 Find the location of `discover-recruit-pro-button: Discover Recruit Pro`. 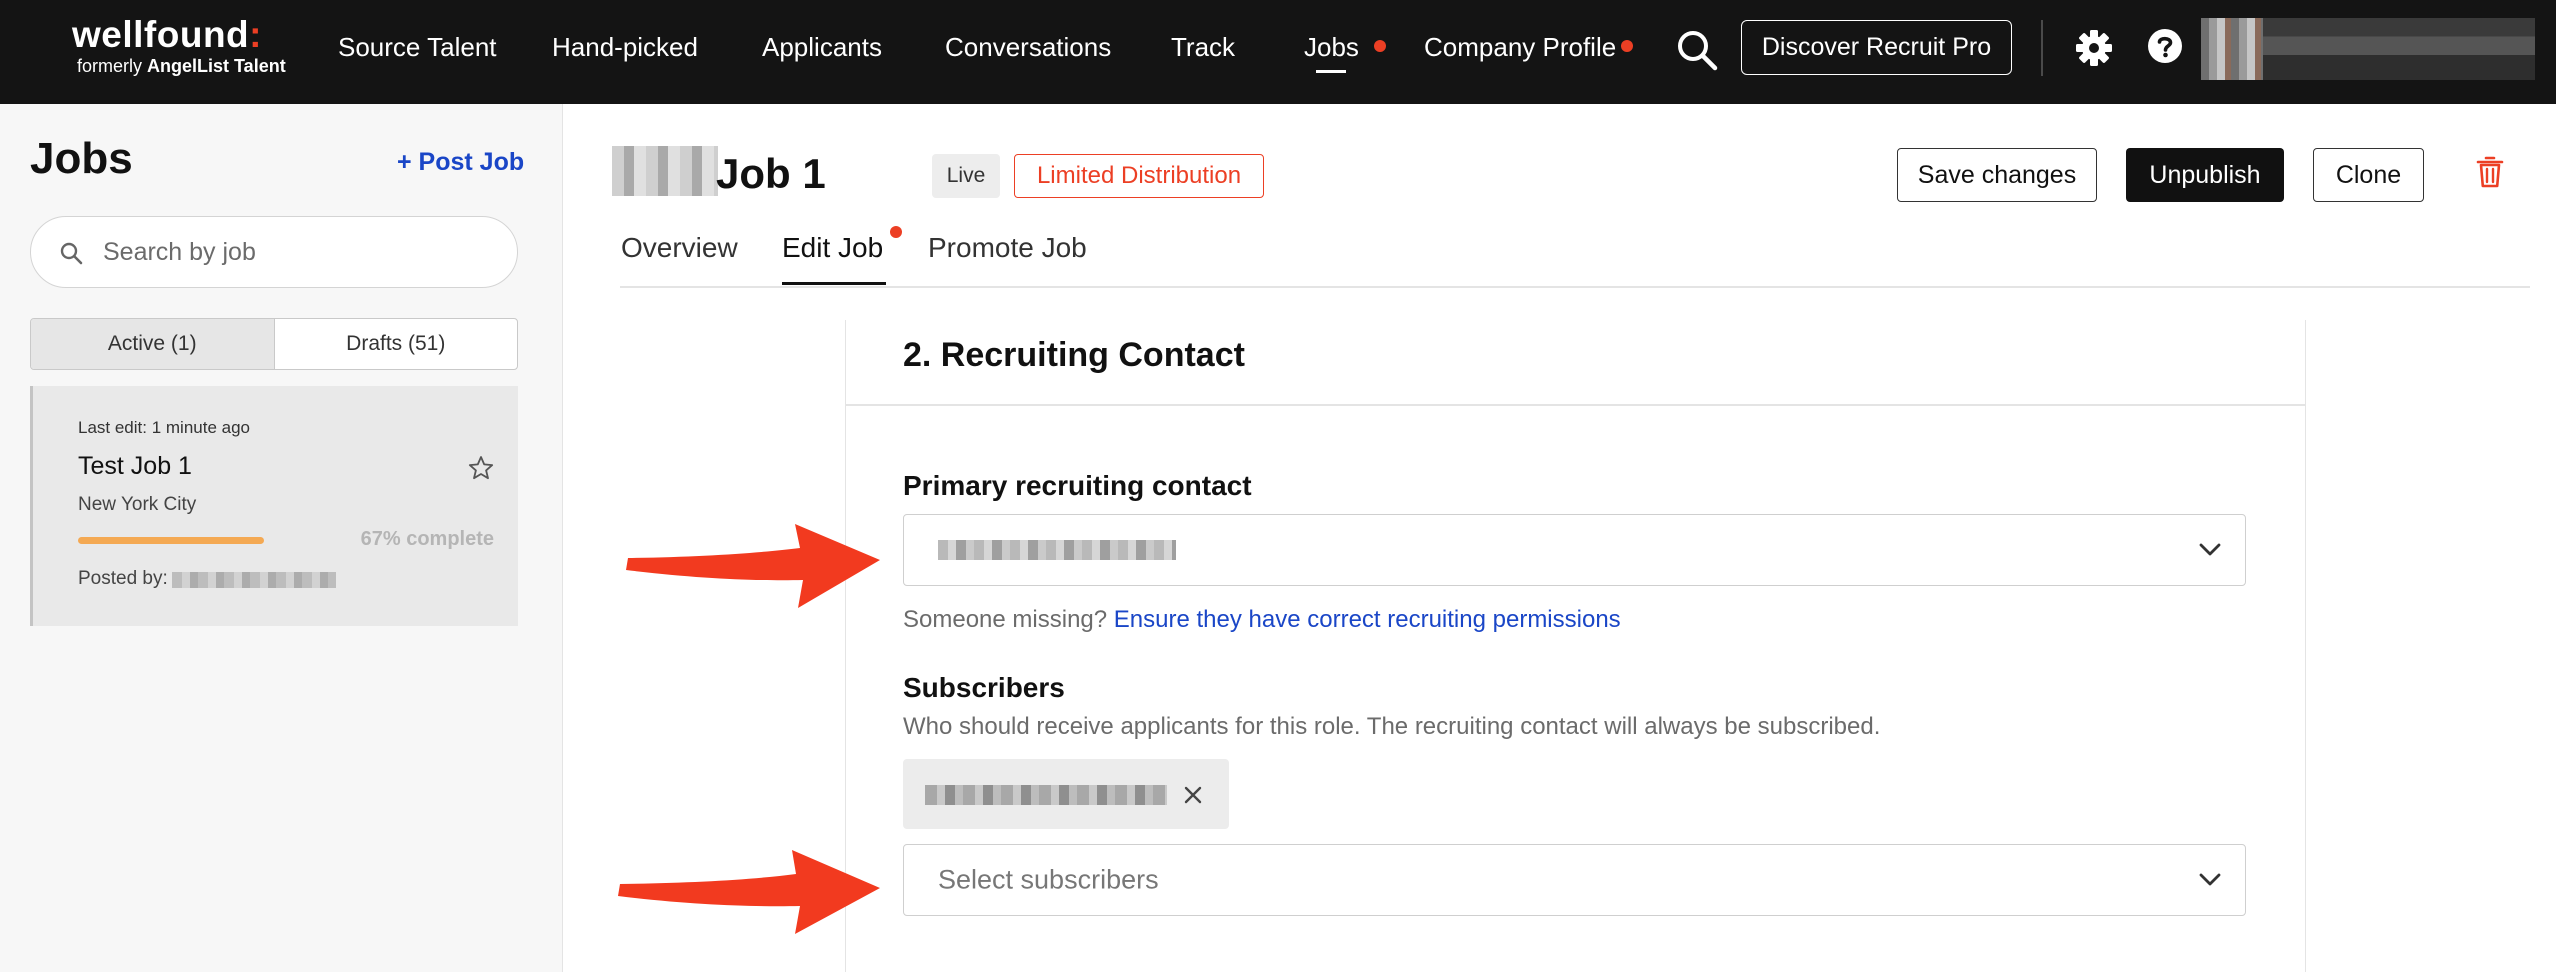

discover-recruit-pro-button: Discover Recruit Pro is located at coordinates (1876, 47).